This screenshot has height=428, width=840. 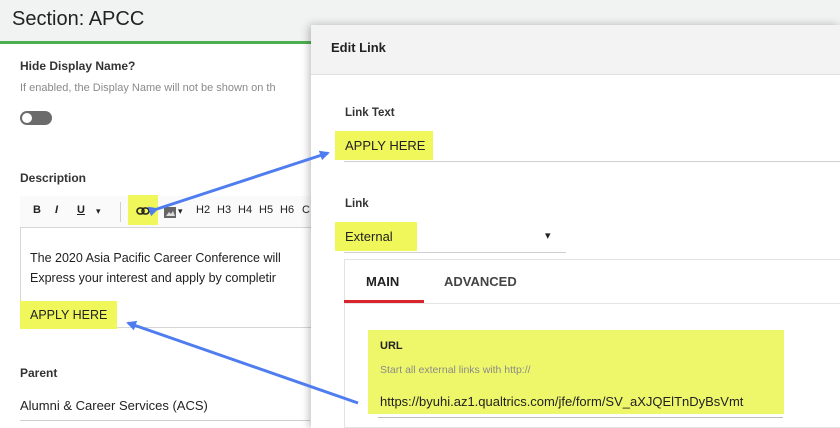 I want to click on editor-link-text: APPLY HERE, so click(x=68, y=315).